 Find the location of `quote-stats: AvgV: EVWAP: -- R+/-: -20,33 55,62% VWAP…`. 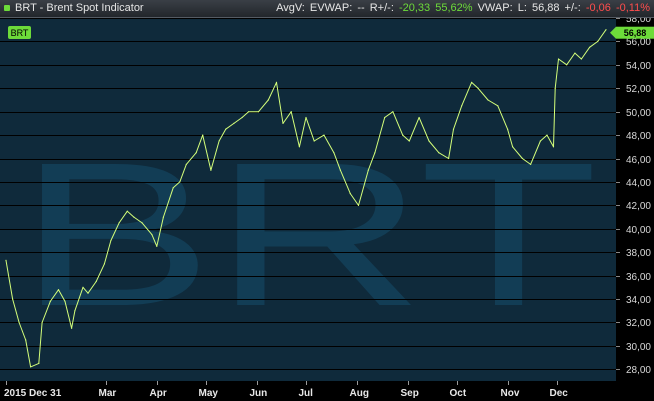

quote-stats: AvgV: EVWAP: -- R+/-: -20,33 55,62% VWAP… is located at coordinates (462, 8).